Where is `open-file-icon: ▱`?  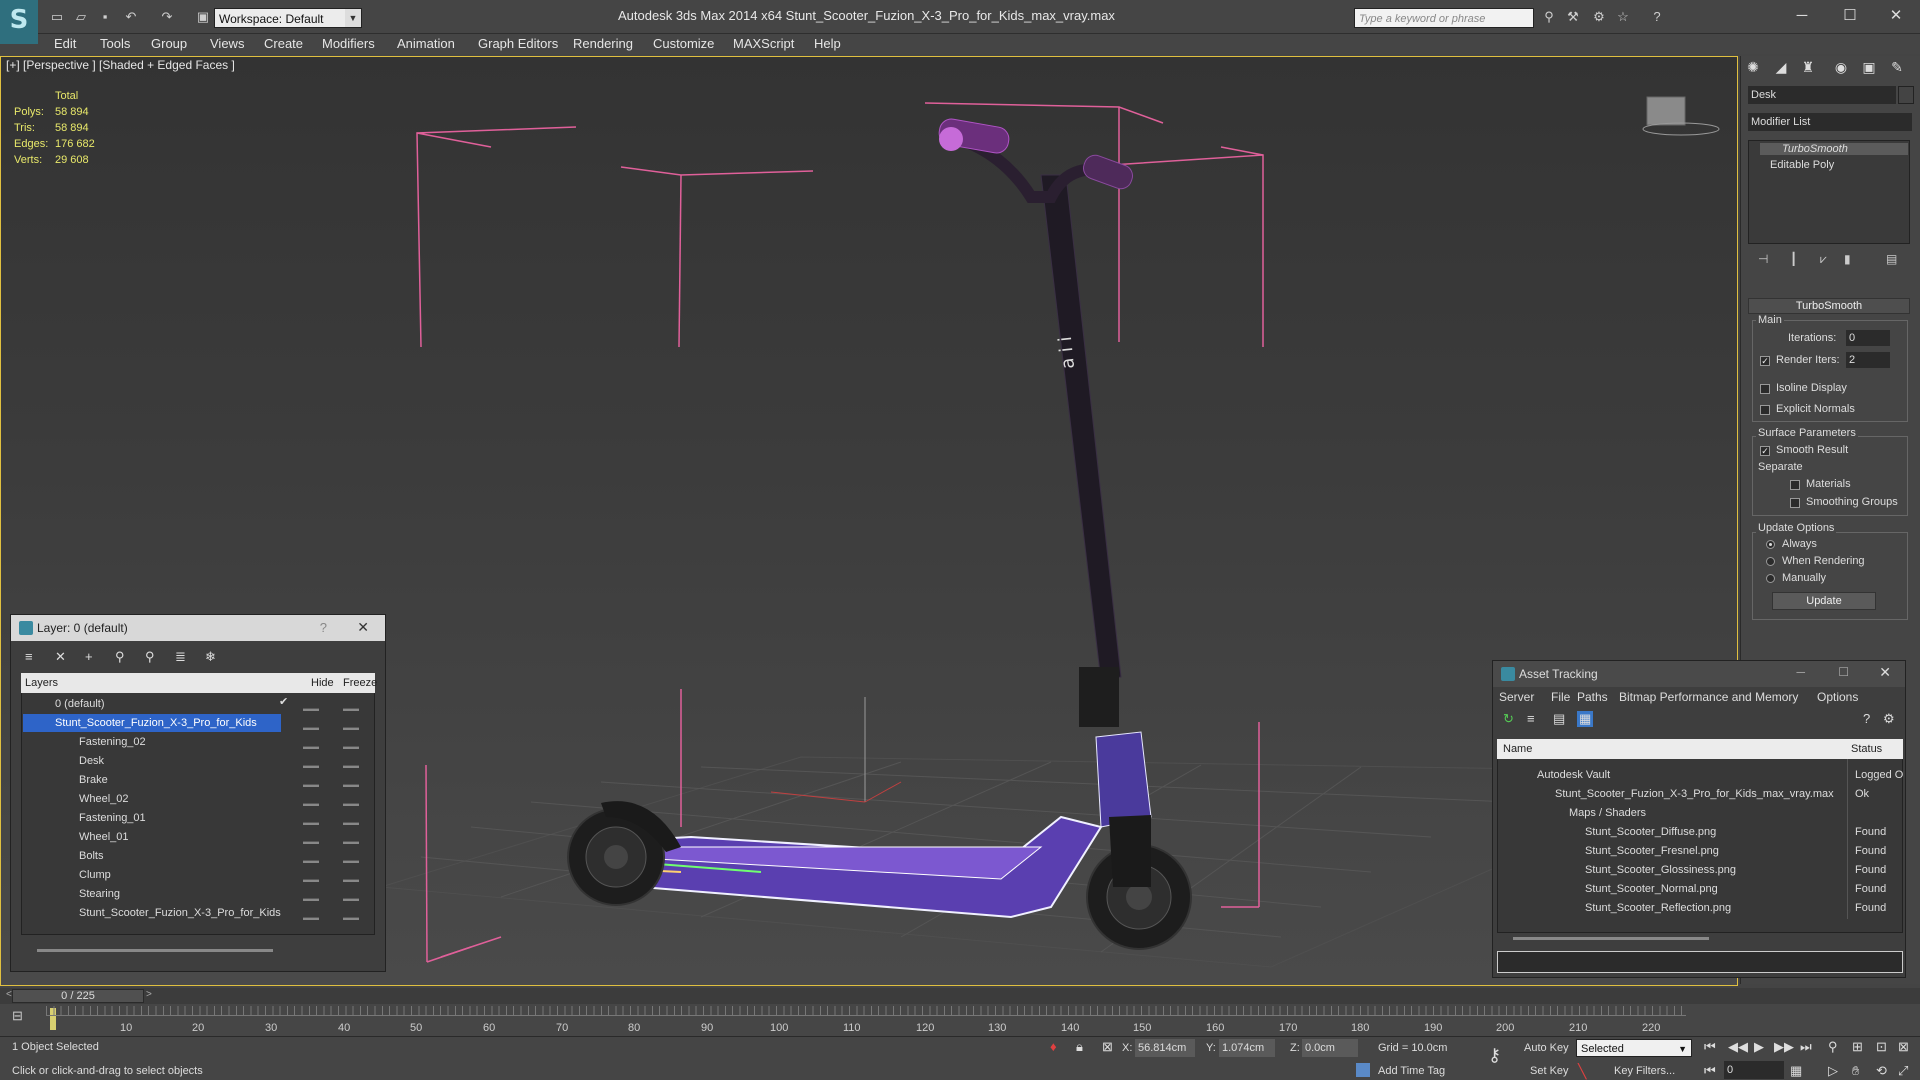
open-file-icon: ▱ is located at coordinates (81, 17).